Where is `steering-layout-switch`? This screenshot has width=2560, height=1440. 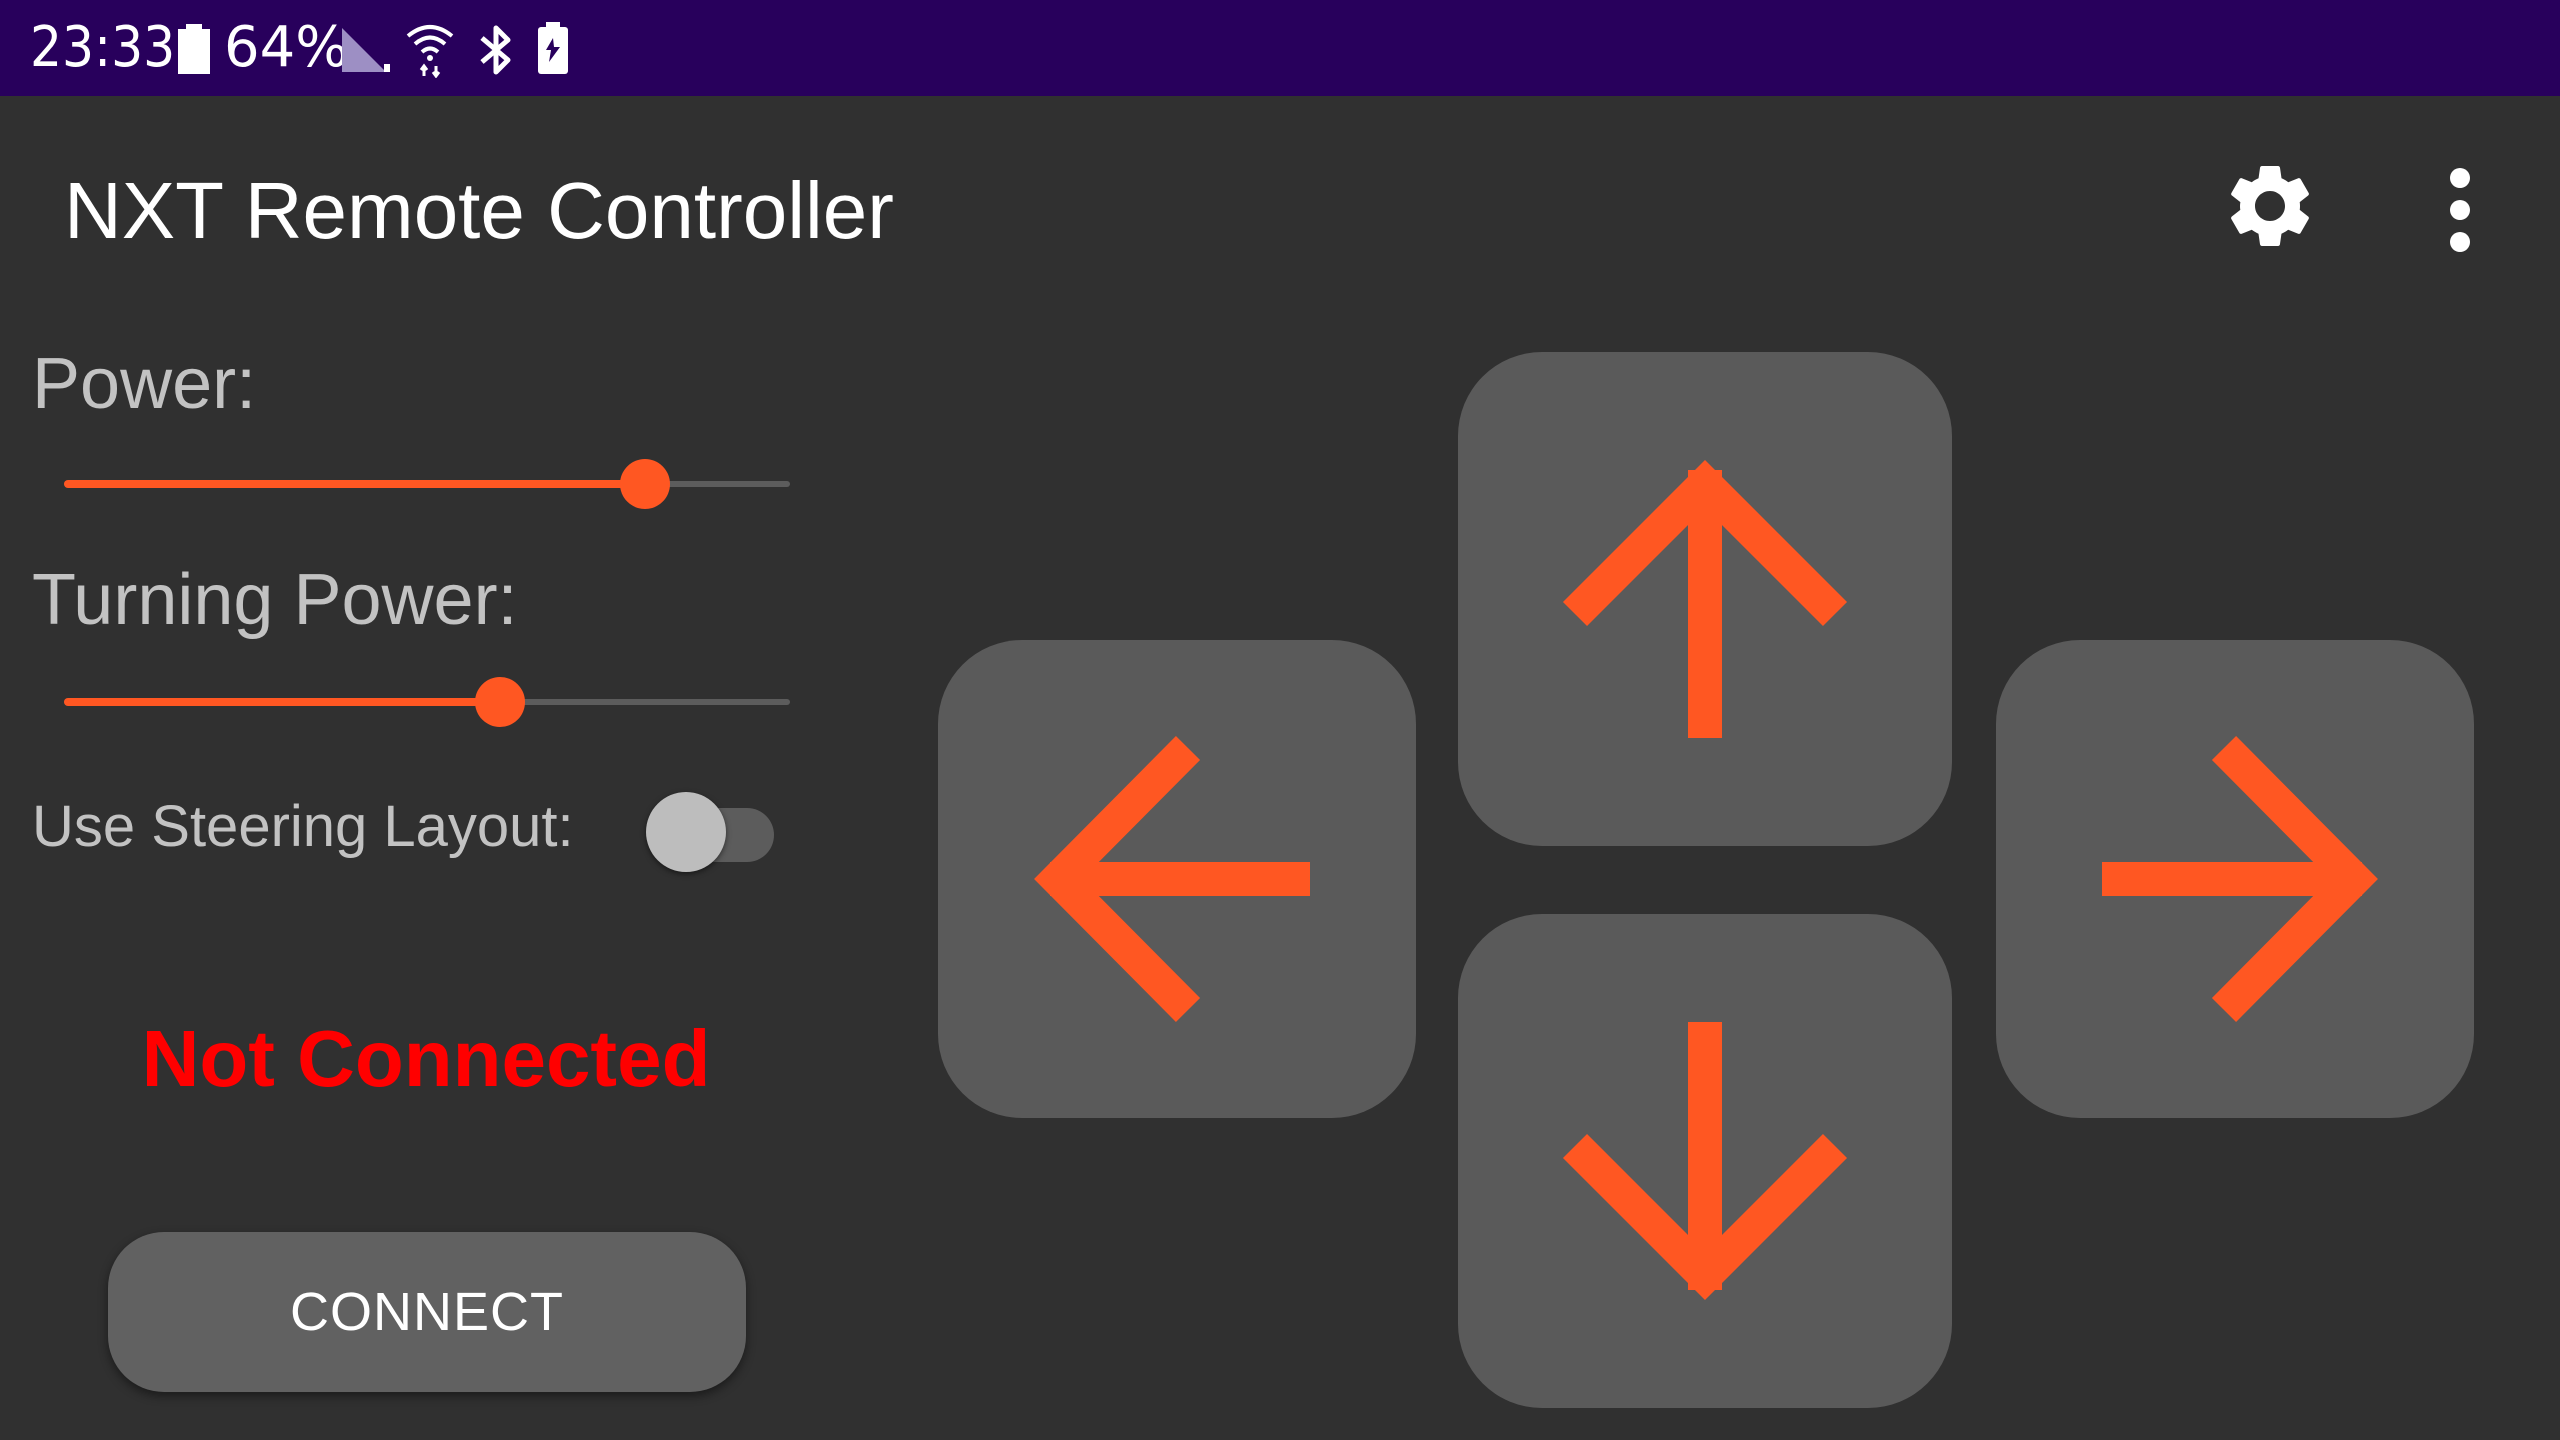 steering-layout-switch is located at coordinates (713, 828).